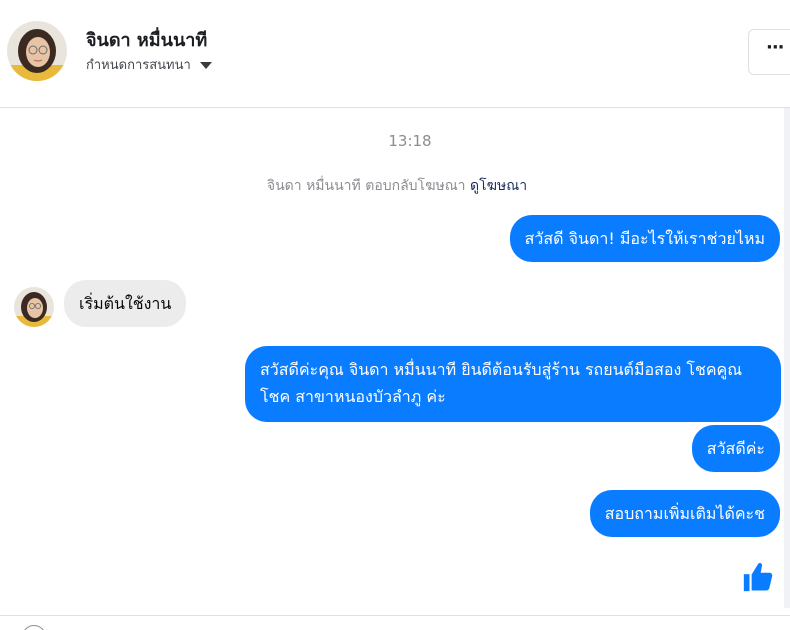 Image resolution: width=790 pixels, height=630 pixels. Describe the element at coordinates (735, 448) in the screenshot. I see `message-bubble-outgoing: สวัสดีค่ะ` at that location.